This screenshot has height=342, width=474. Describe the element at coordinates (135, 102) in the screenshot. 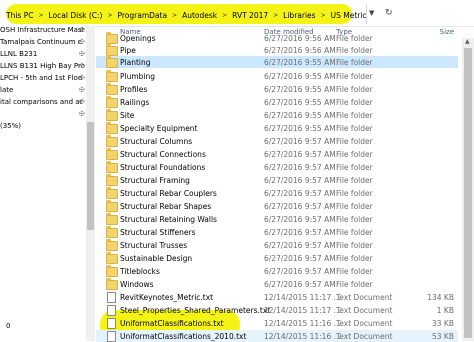

I see `file-name: Railings` at that location.